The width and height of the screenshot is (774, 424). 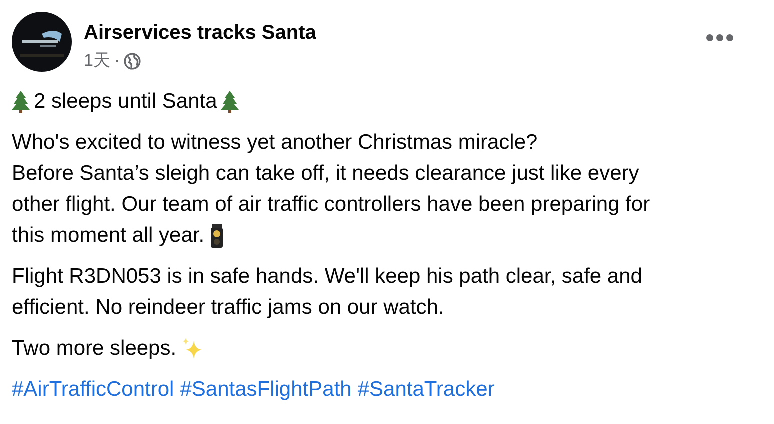 What do you see at coordinates (275, 143) in the screenshot?
I see `post-text: Who's excited to witness yet another Christmas miracle?` at bounding box center [275, 143].